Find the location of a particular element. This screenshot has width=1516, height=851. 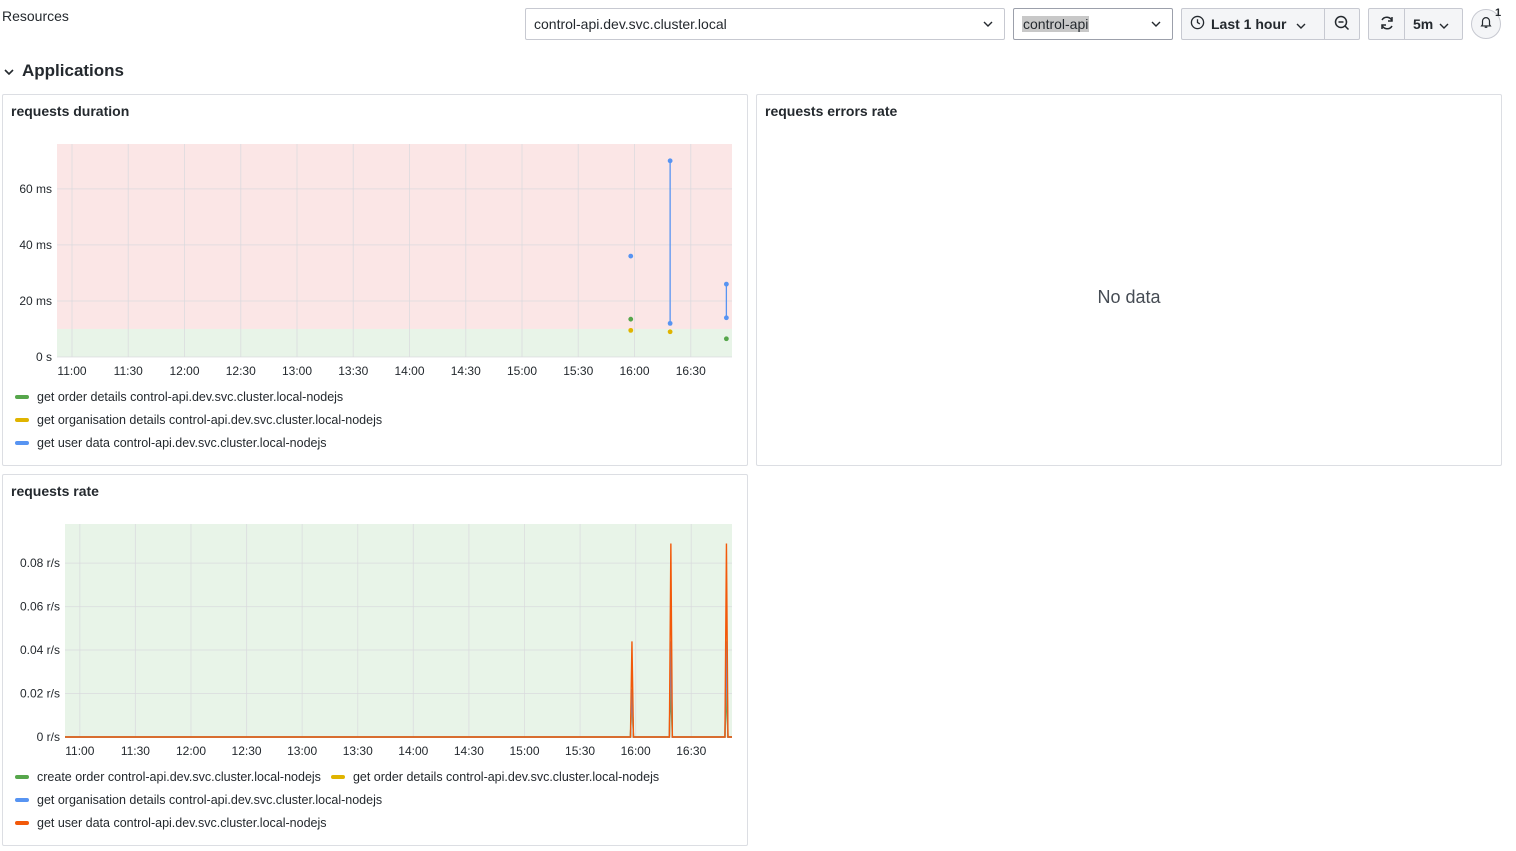

zoom-out-icon is located at coordinates (1342, 24).